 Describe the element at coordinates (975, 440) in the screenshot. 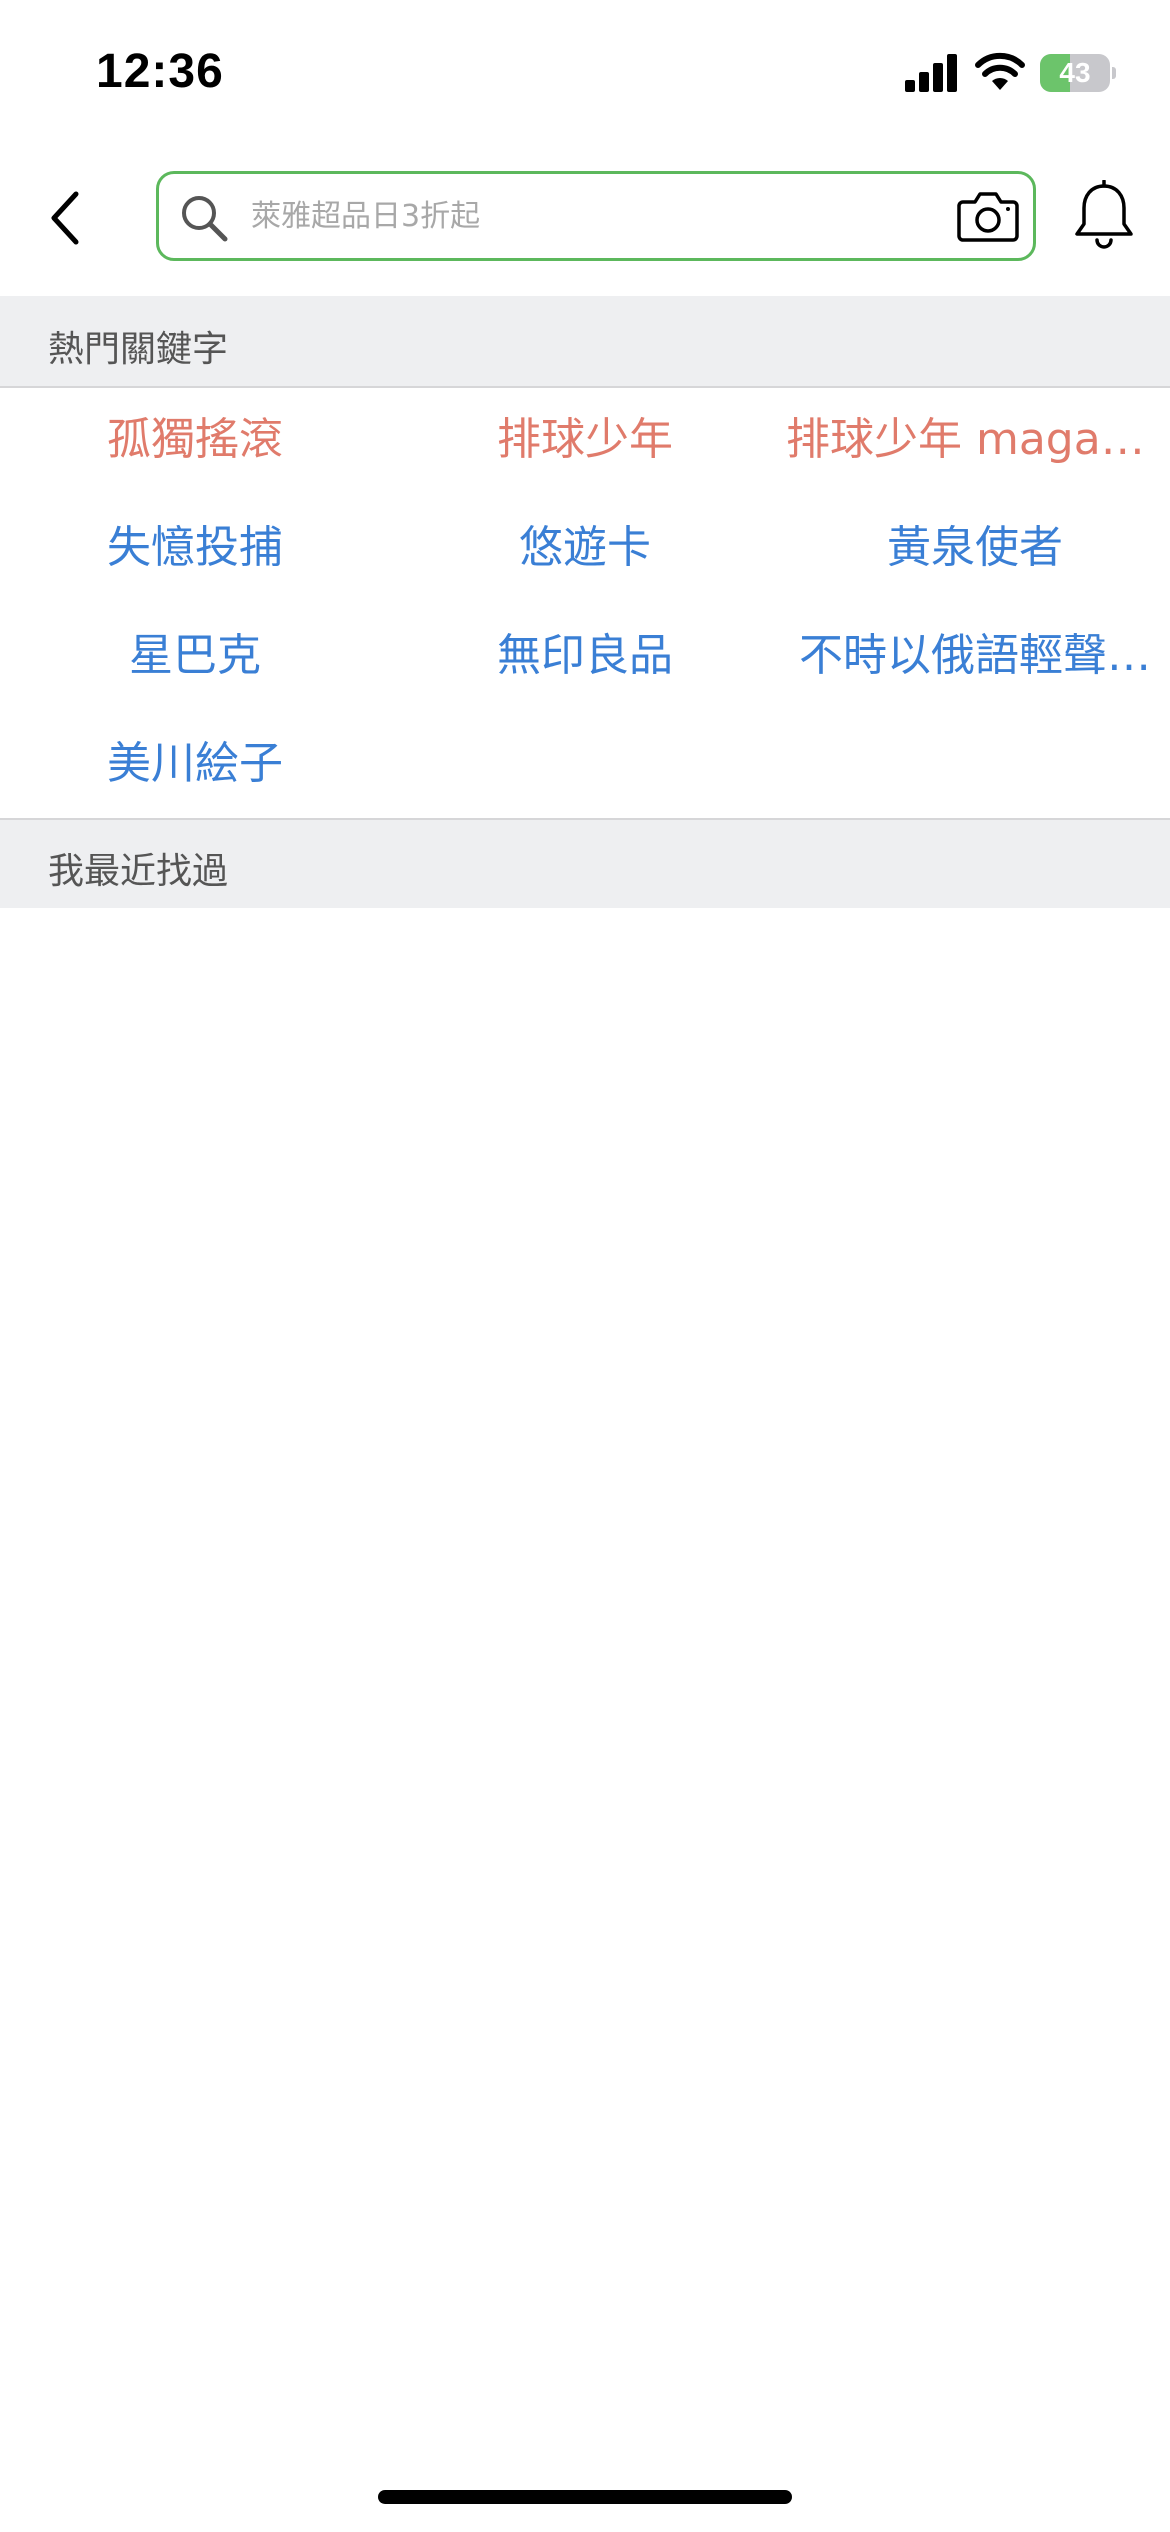

I see `hot-keyword: 排球少年 magazine` at that location.